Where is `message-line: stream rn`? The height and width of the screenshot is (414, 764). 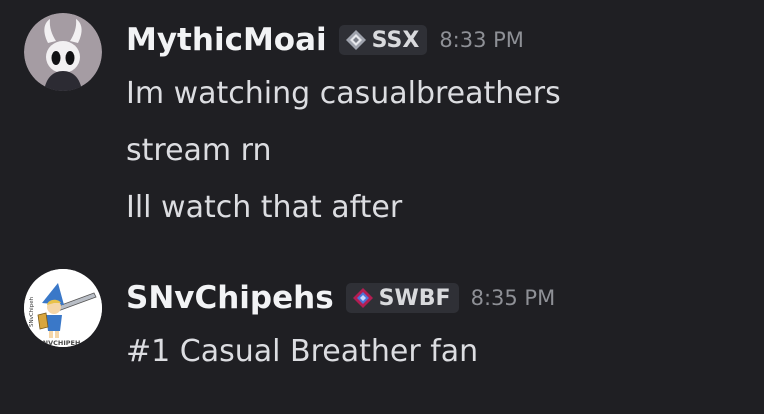 message-line: stream rn is located at coordinates (199, 150).